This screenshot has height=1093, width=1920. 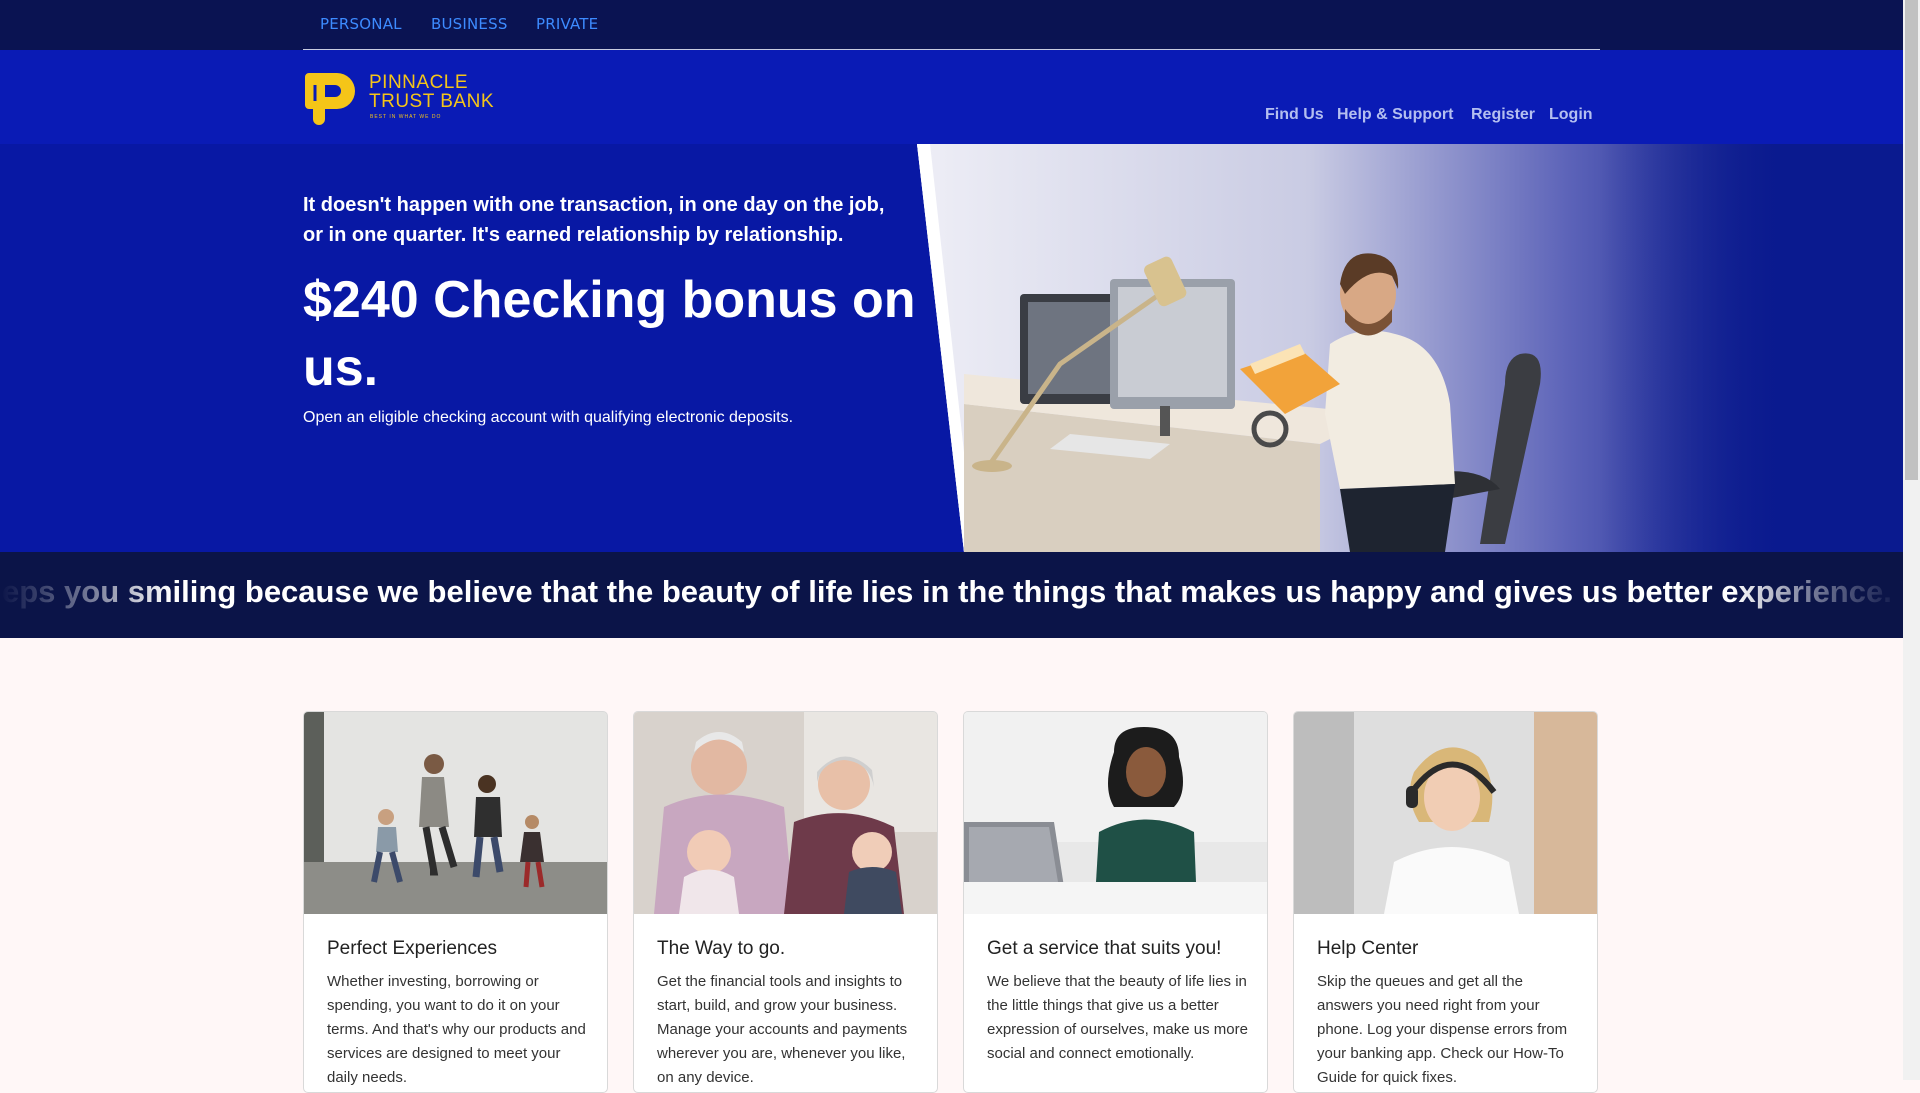 What do you see at coordinates (361, 24) in the screenshot?
I see `topnav-personal-link: PERSONAL` at bounding box center [361, 24].